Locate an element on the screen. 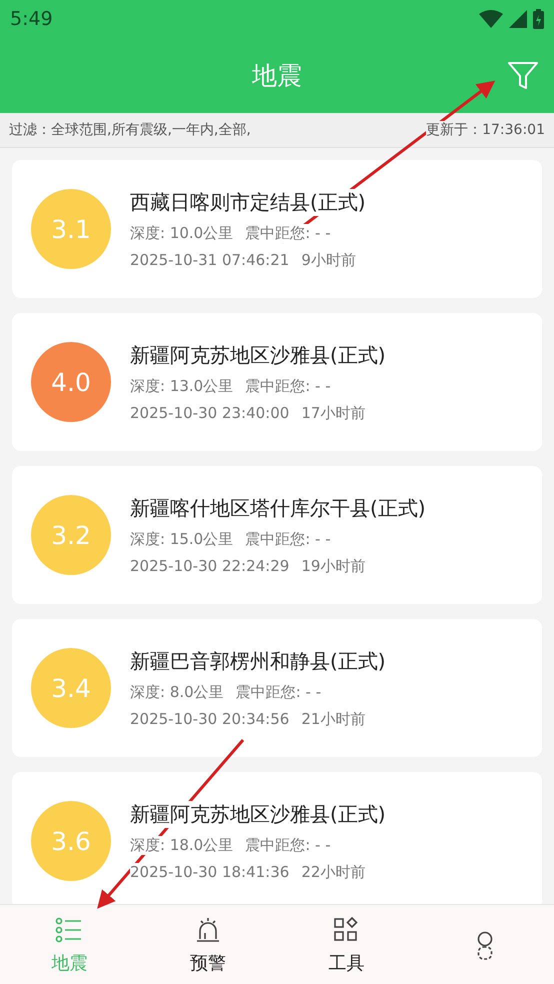 Image resolution: width=554 pixels, height=984 pixels. magnitude-badge: 3.2 is located at coordinates (71, 535).